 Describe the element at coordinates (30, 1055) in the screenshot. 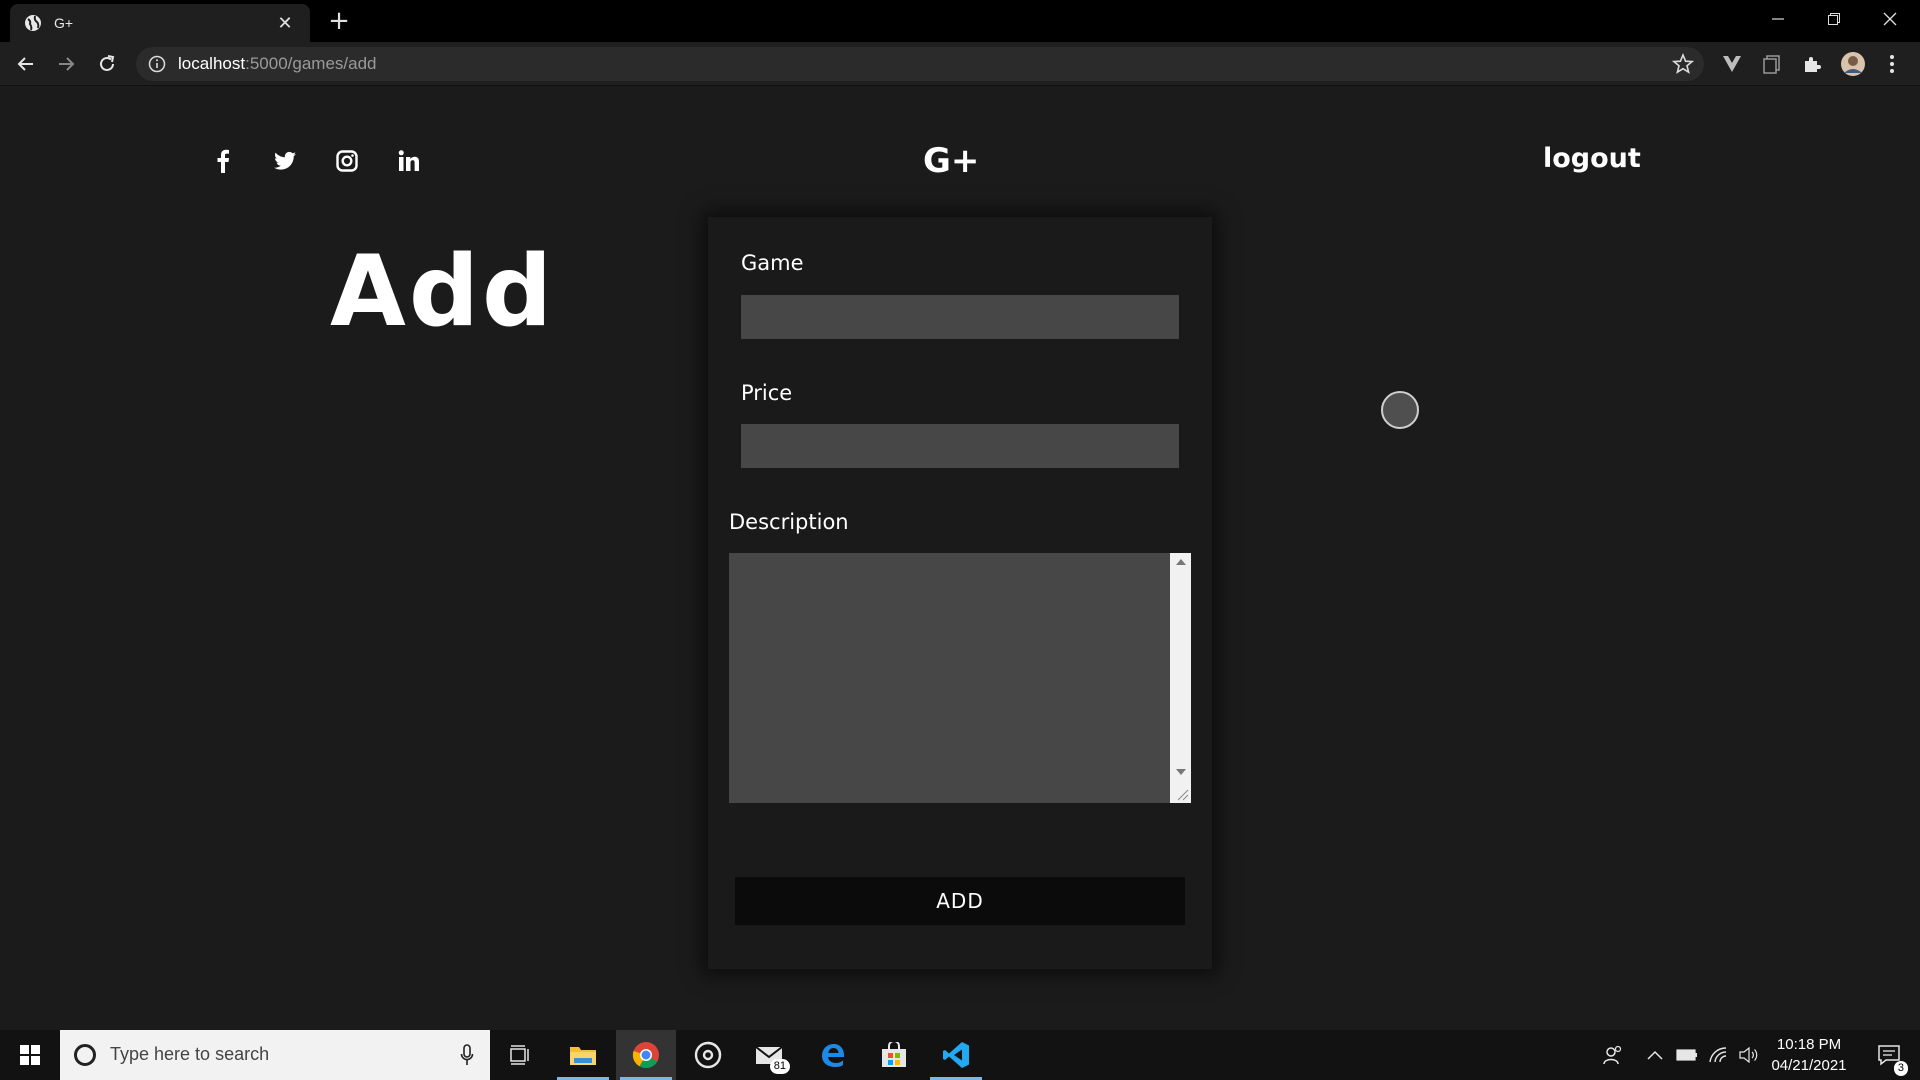

I see `windows-start-button` at that location.